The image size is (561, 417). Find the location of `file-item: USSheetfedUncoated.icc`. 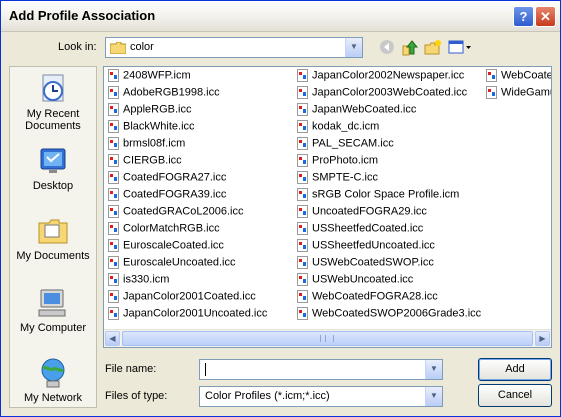

file-item: USSheetfedUncoated.icc is located at coordinates (389, 247).